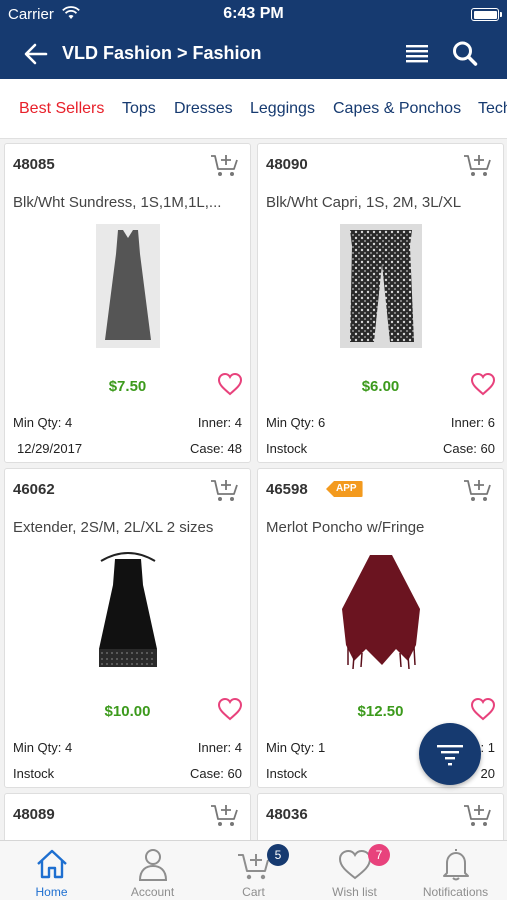 The height and width of the screenshot is (900, 507). What do you see at coordinates (492, 109) in the screenshot?
I see `category-tech: Tech` at bounding box center [492, 109].